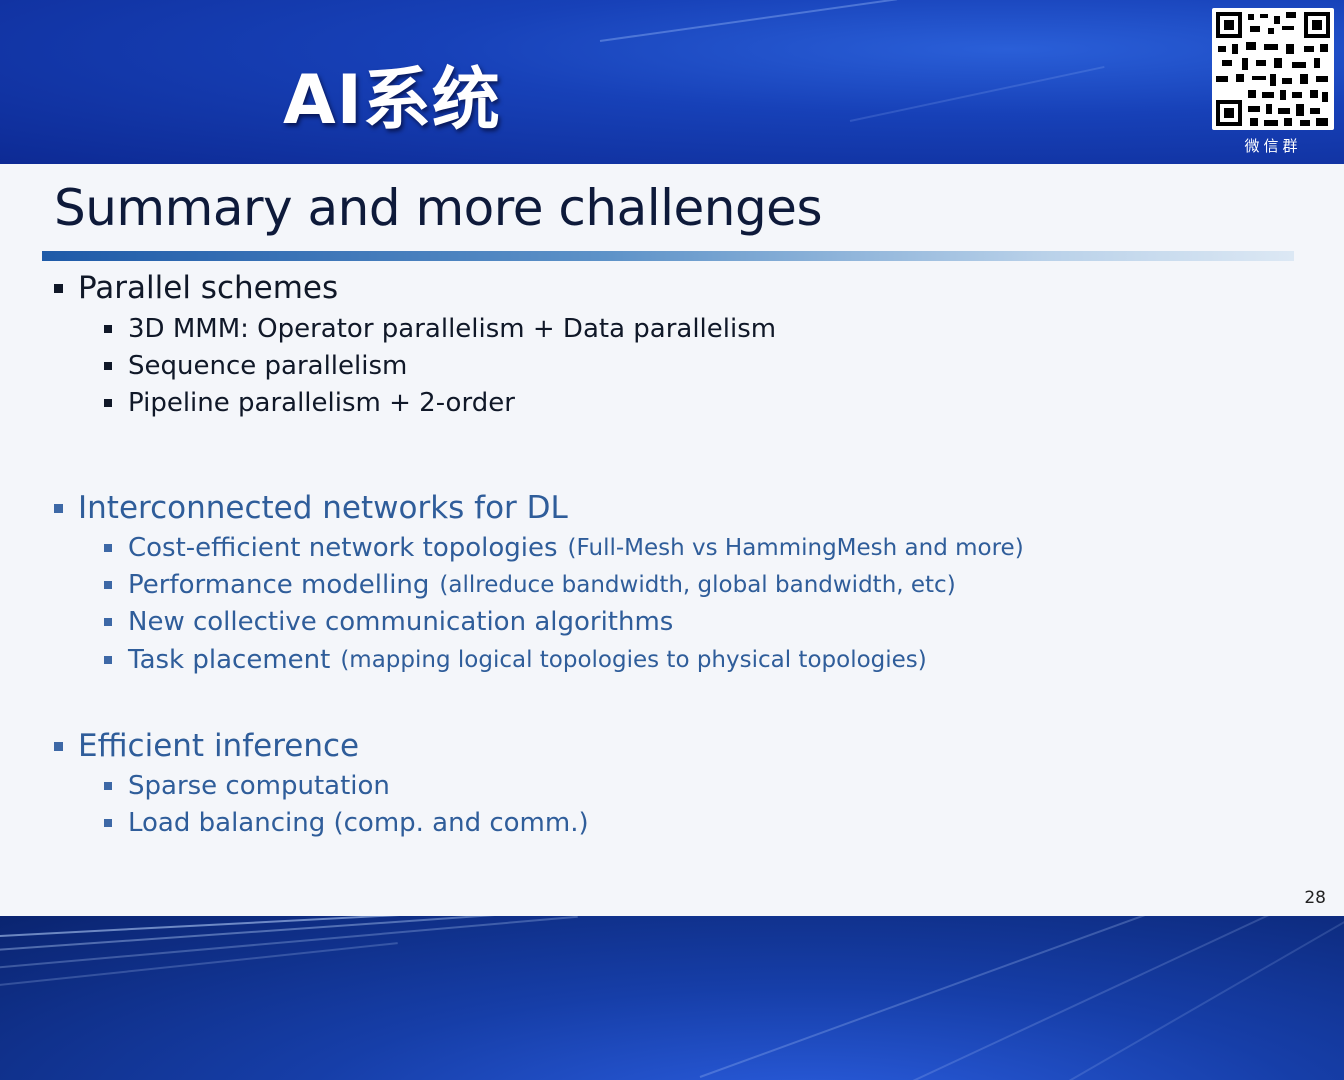 This screenshot has height=1080, width=1344. What do you see at coordinates (392, 100) in the screenshot?
I see `banner-title: AI系统` at bounding box center [392, 100].